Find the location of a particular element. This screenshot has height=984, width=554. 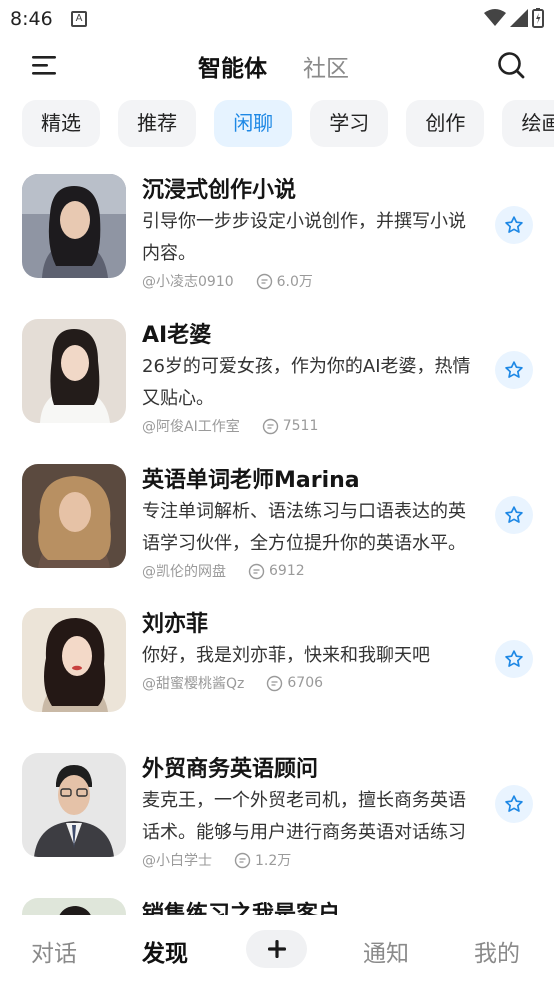

item-author: @小白学士 is located at coordinates (177, 861).